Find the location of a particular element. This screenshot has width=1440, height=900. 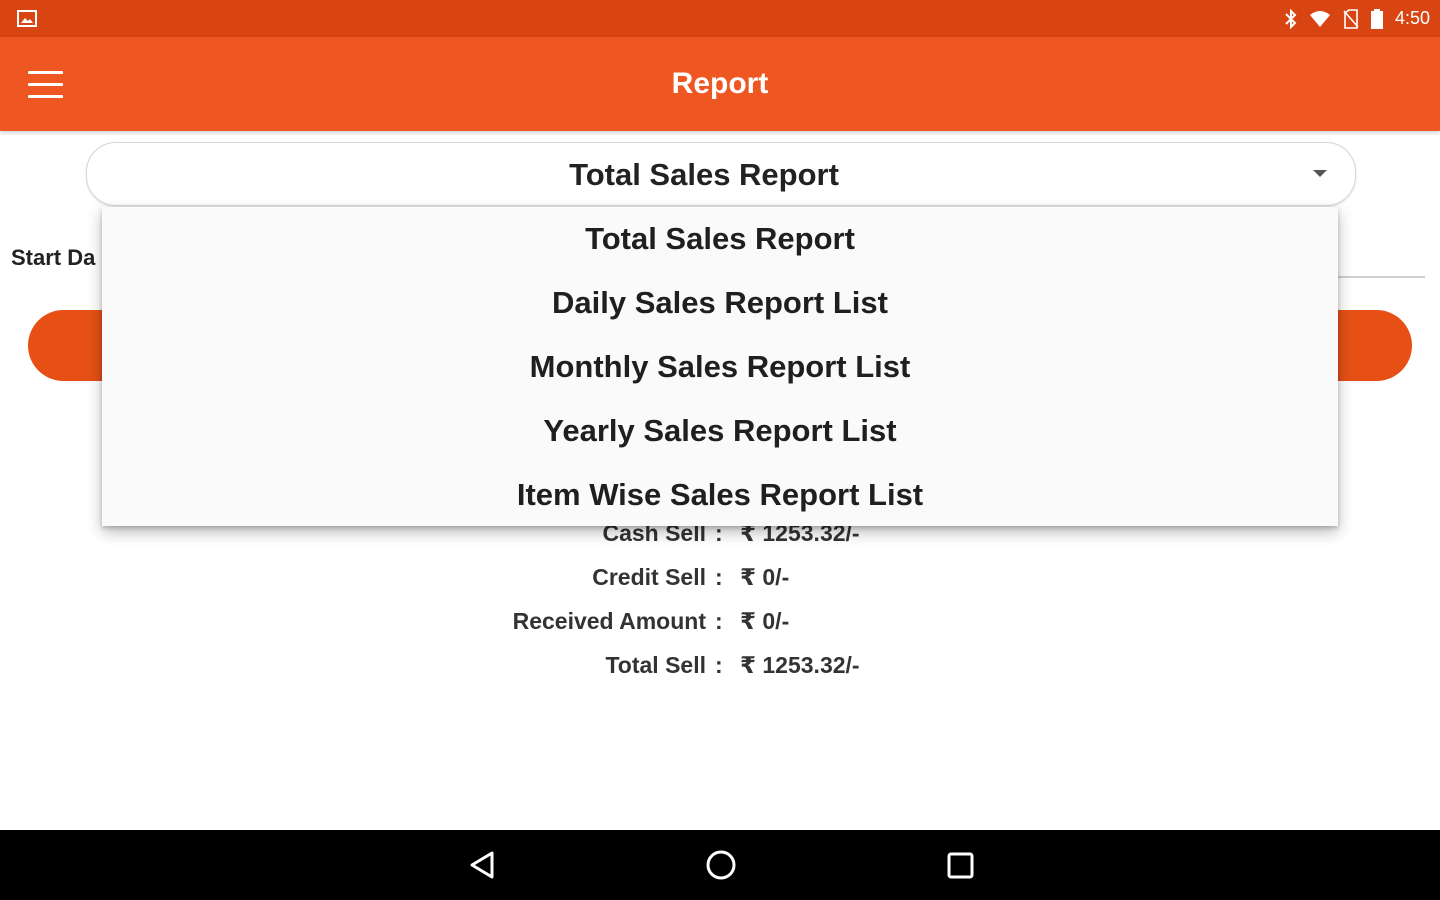

bluetooth-icon is located at coordinates (1291, 18).